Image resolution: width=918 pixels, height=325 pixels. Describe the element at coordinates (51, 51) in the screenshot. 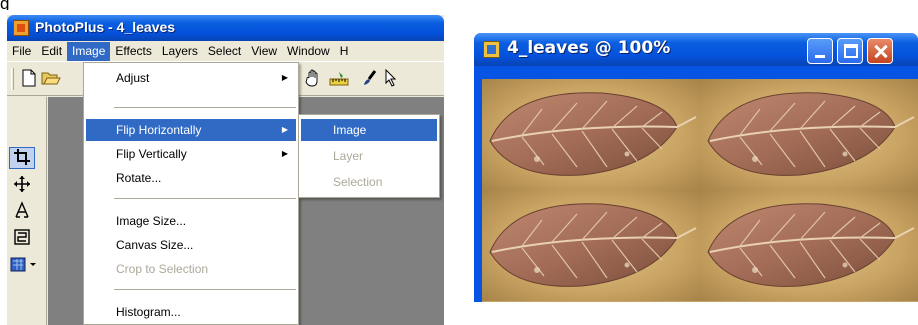

I see `menu-edit: Edit` at that location.